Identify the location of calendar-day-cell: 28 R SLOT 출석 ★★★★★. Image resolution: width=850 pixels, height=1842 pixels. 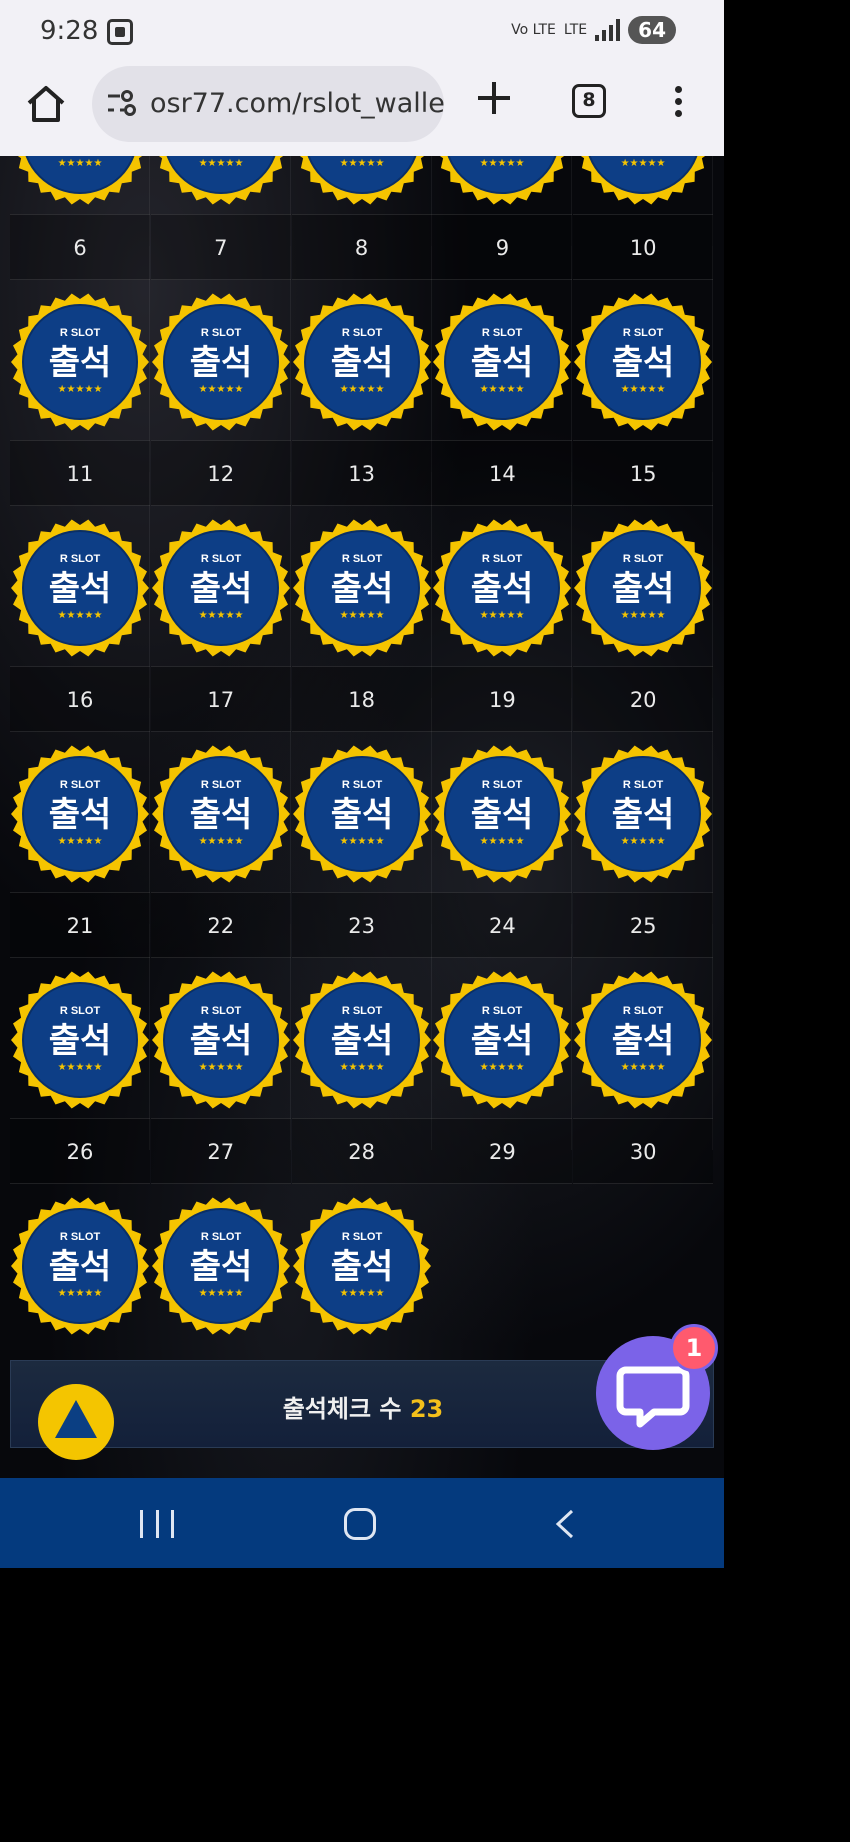
(361, 1129).